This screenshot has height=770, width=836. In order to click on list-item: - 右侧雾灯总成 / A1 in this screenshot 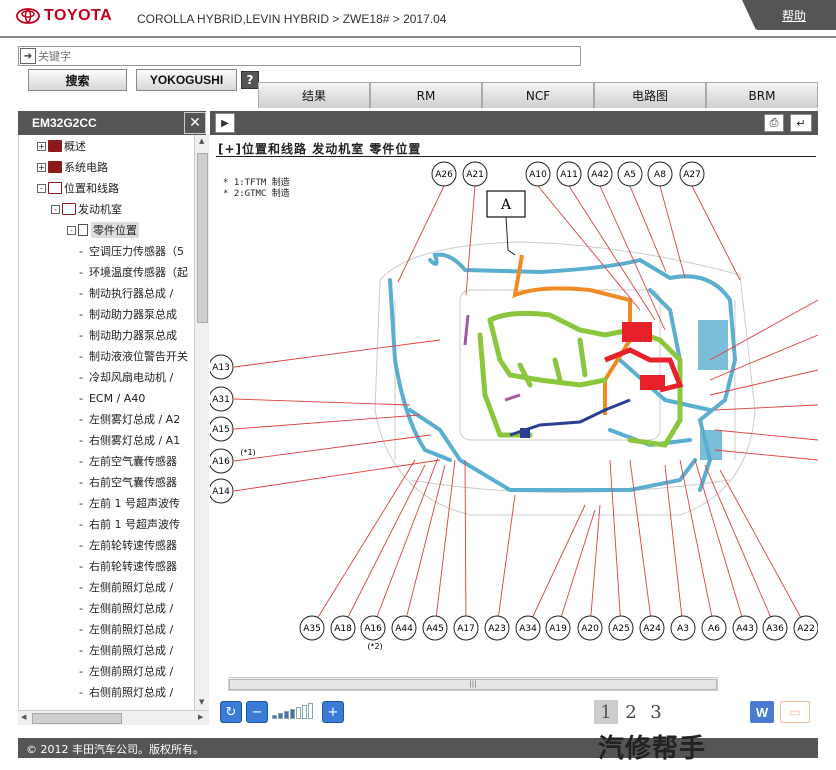, I will do `click(129, 440)`.